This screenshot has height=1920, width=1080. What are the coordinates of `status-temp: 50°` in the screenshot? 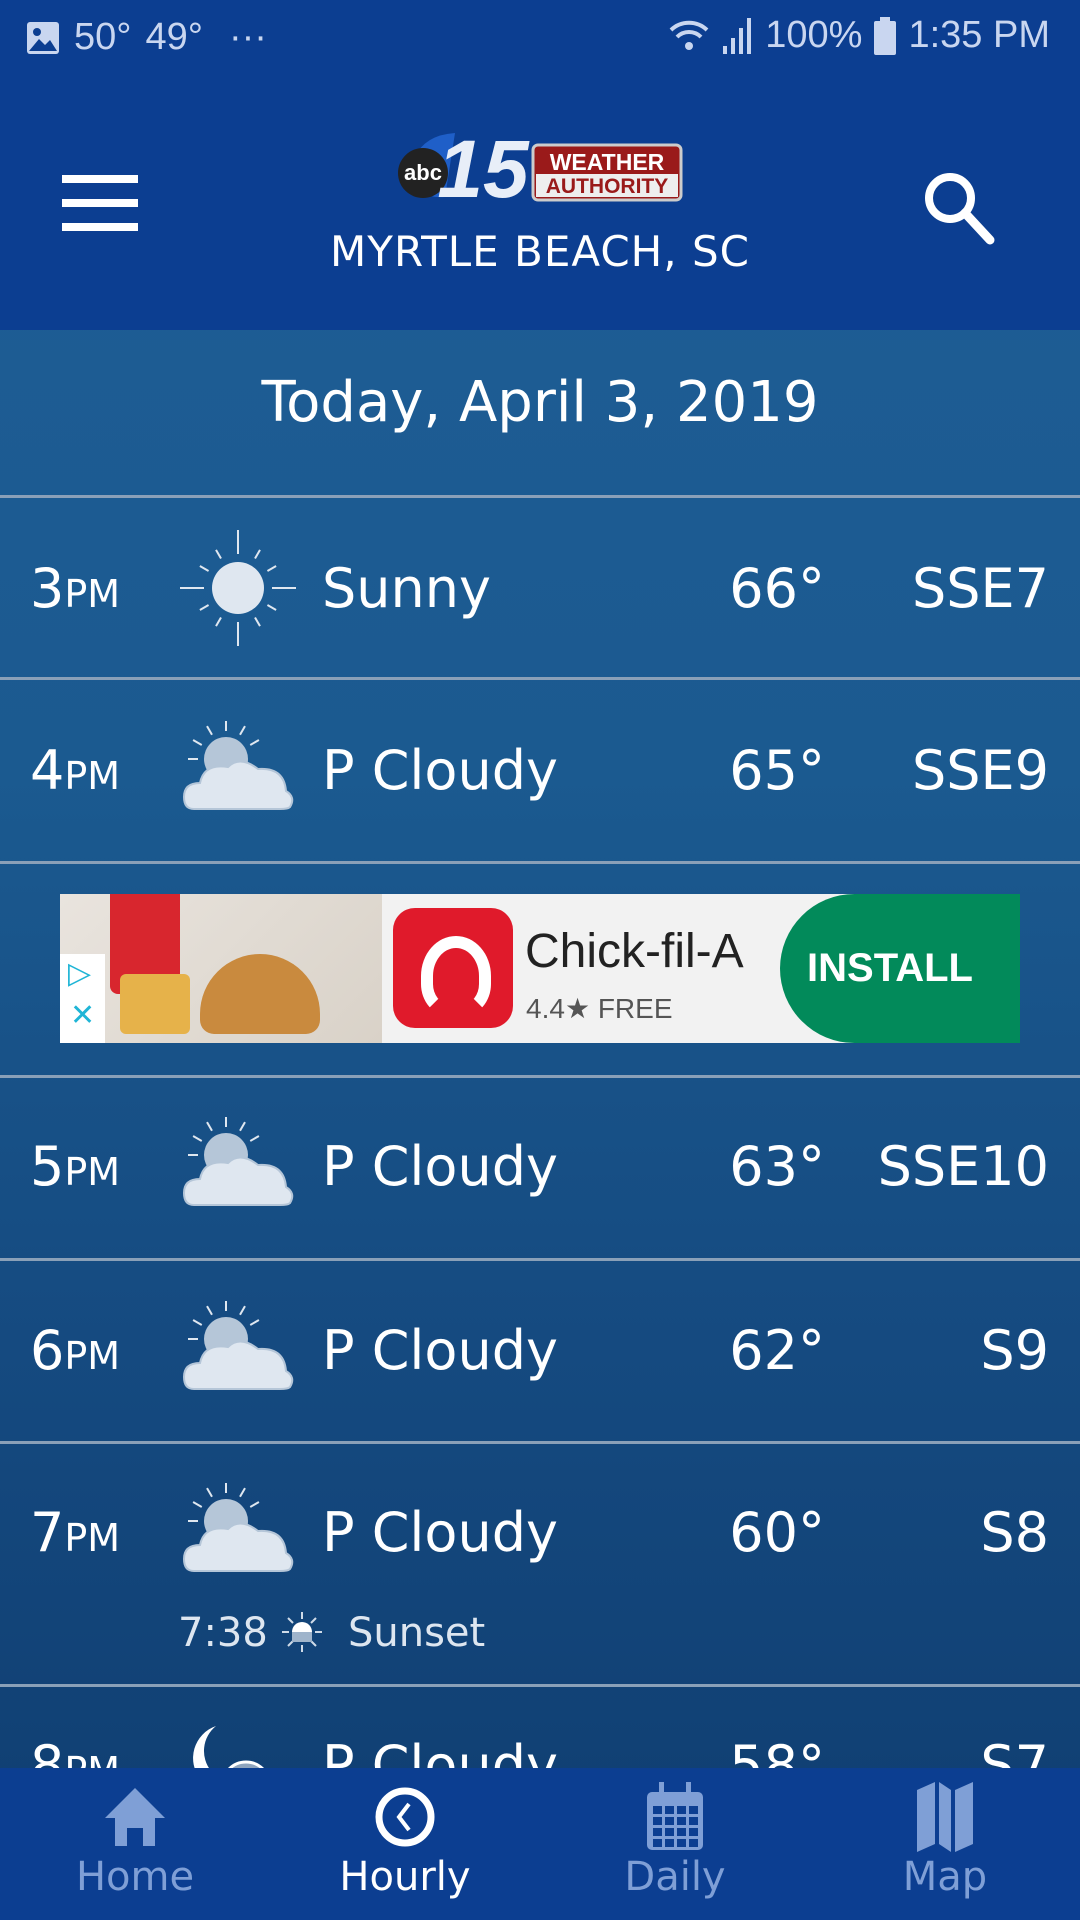 It's located at (103, 37).